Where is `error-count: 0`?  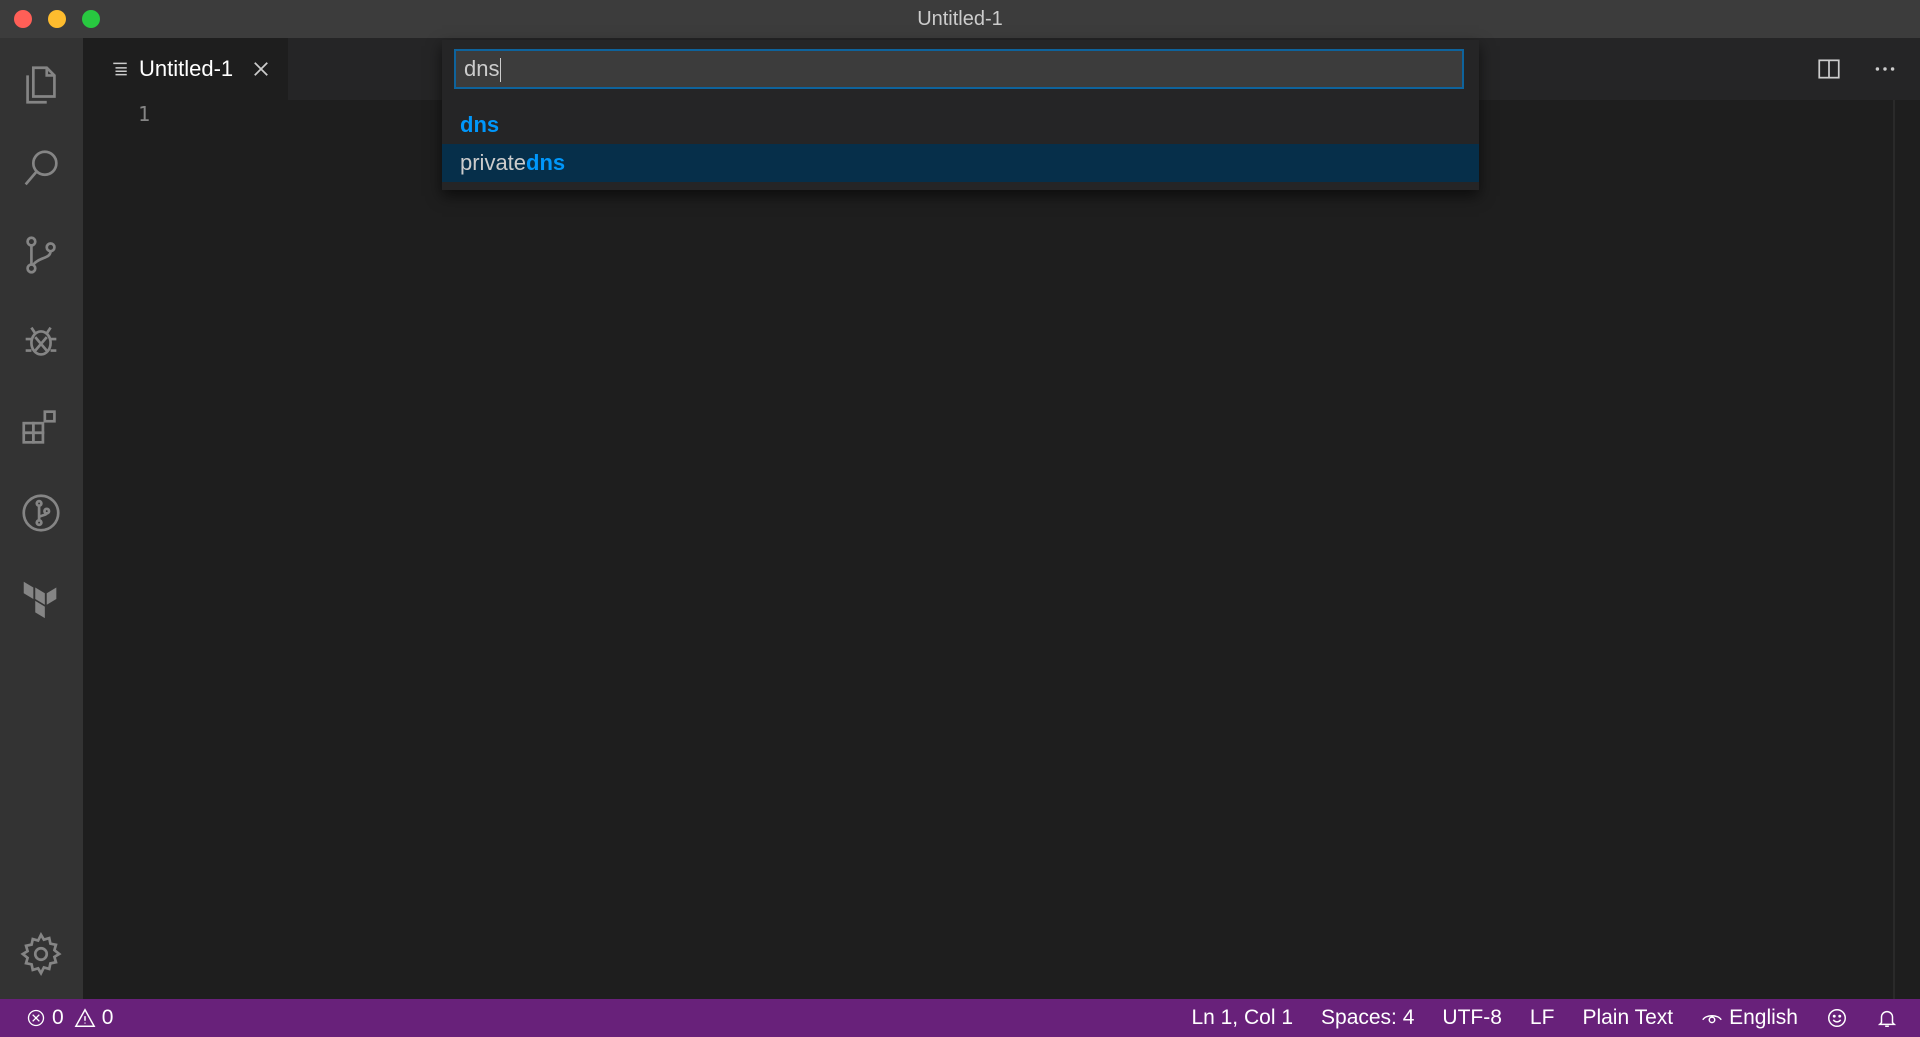 error-count: 0 is located at coordinates (58, 1017).